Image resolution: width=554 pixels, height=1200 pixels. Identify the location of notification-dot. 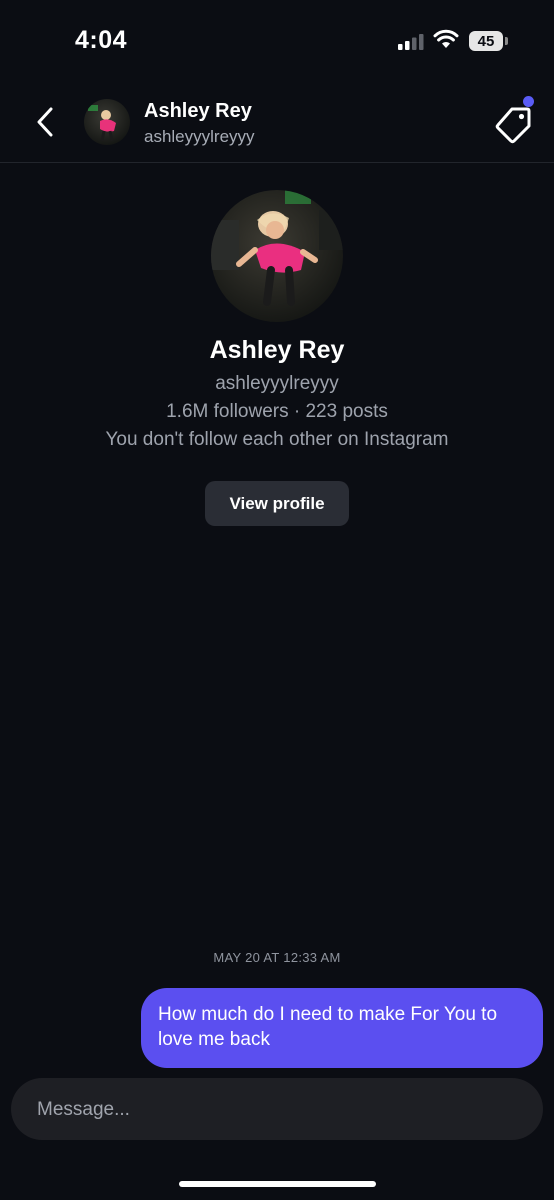
(528, 101).